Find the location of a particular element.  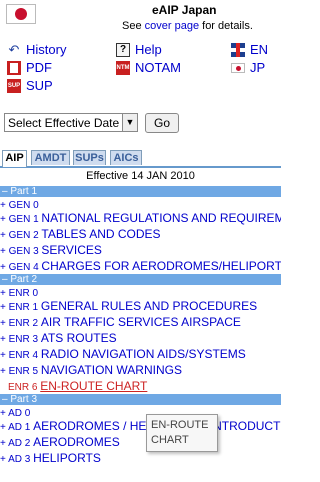

pdf-link: PDF is located at coordinates (29, 67).